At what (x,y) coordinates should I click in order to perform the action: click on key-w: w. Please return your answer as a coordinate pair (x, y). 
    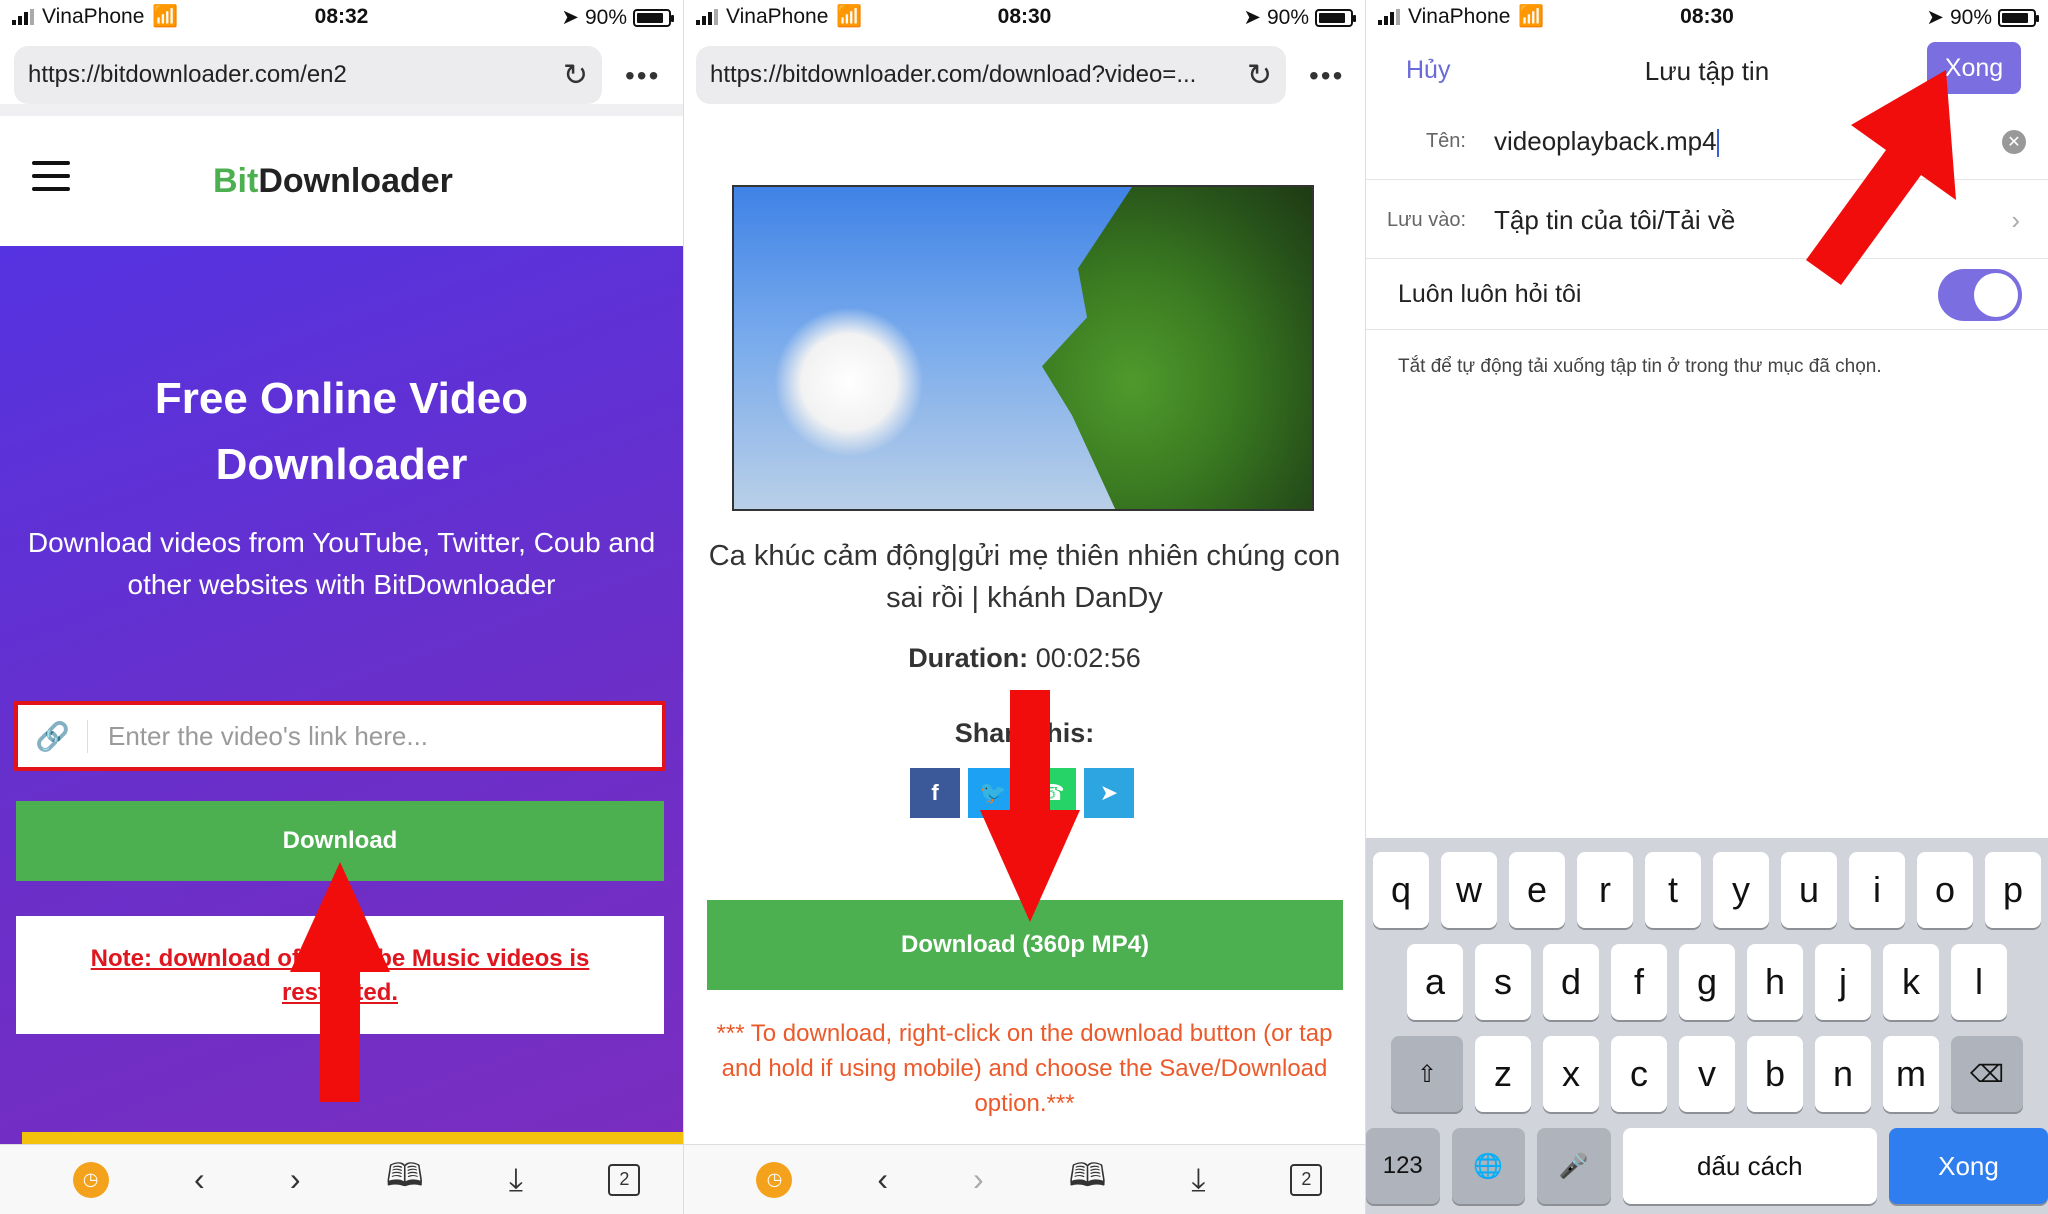
    Looking at the image, I should click on (1469, 890).